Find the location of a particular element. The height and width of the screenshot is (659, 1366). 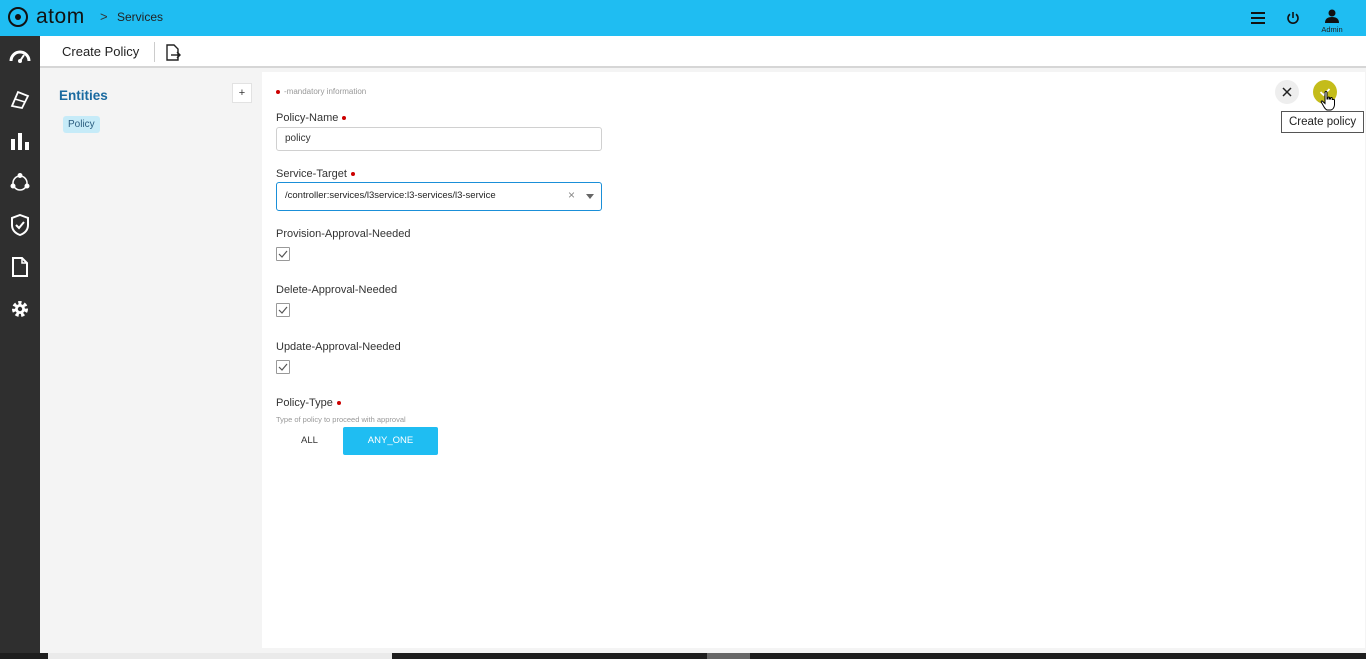

network-icon is located at coordinates (20, 182).